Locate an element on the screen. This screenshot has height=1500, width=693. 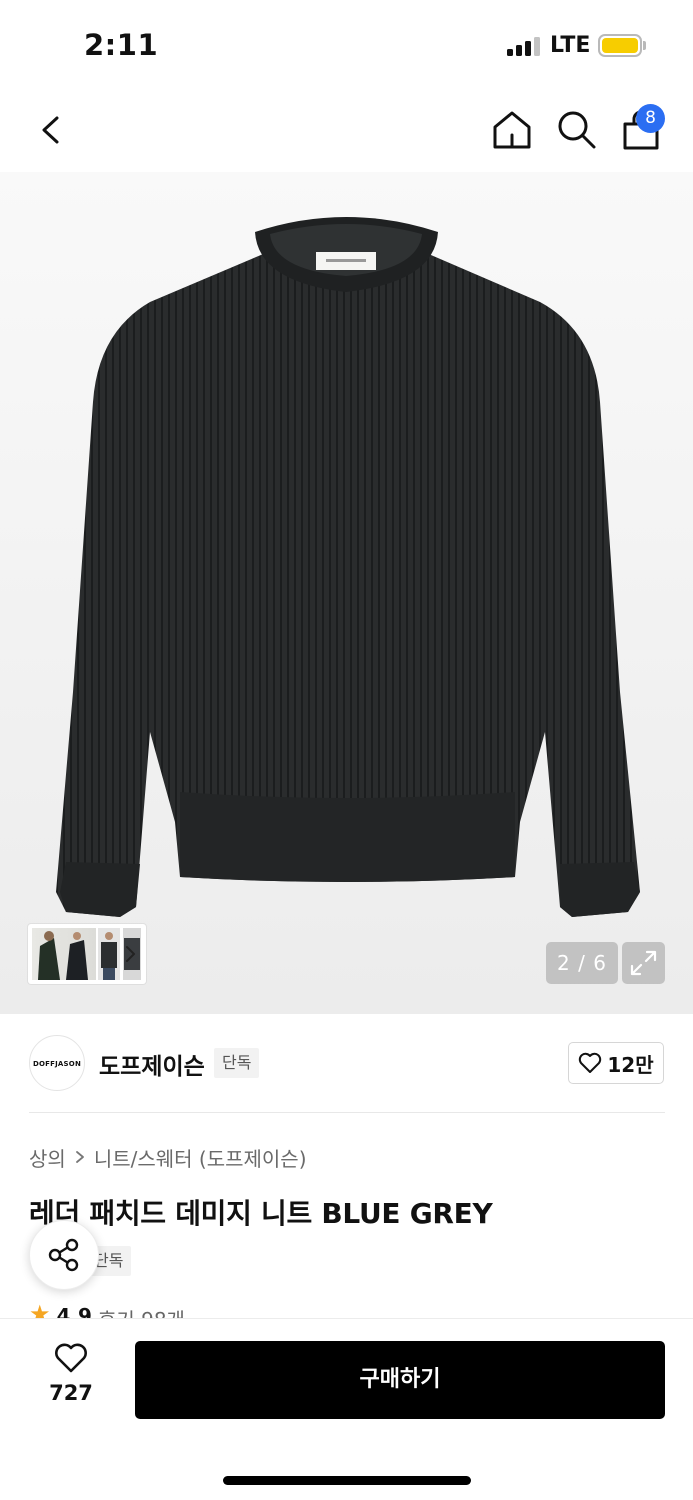
signal-icon is located at coordinates (523, 46).